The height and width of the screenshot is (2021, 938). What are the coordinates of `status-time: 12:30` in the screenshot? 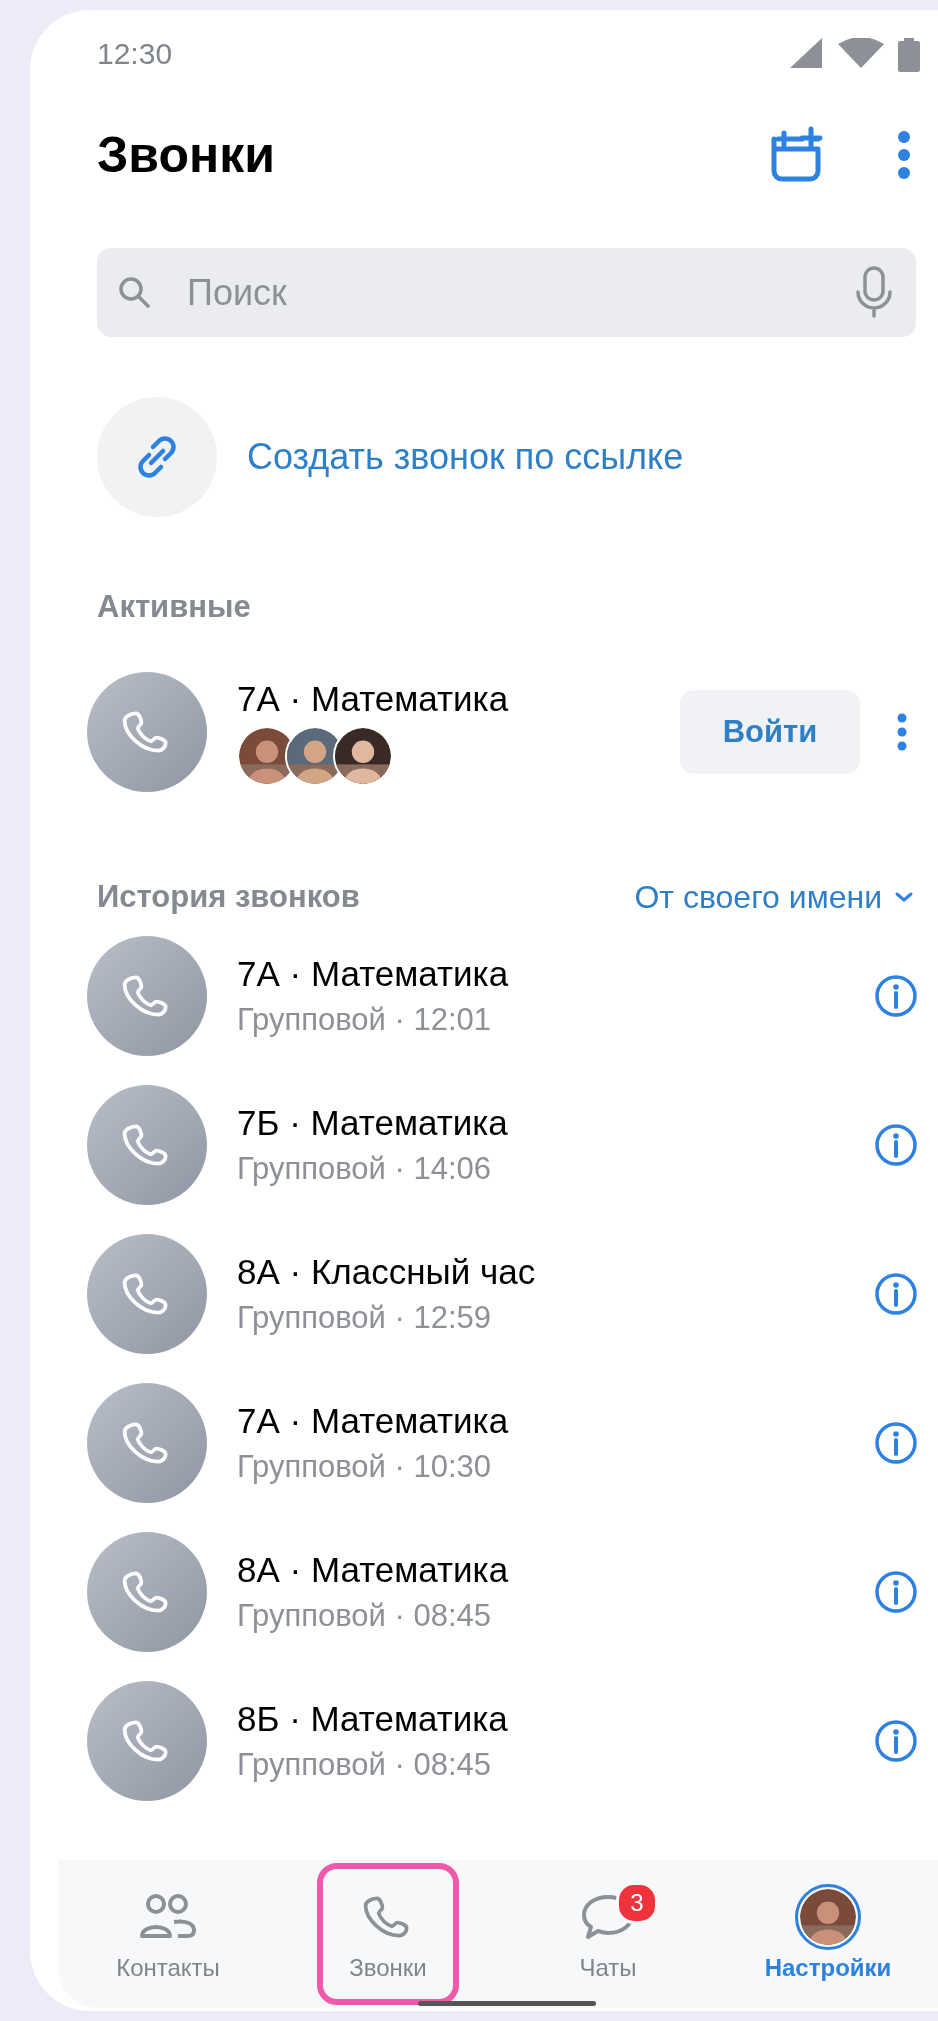 It's located at (135, 54).